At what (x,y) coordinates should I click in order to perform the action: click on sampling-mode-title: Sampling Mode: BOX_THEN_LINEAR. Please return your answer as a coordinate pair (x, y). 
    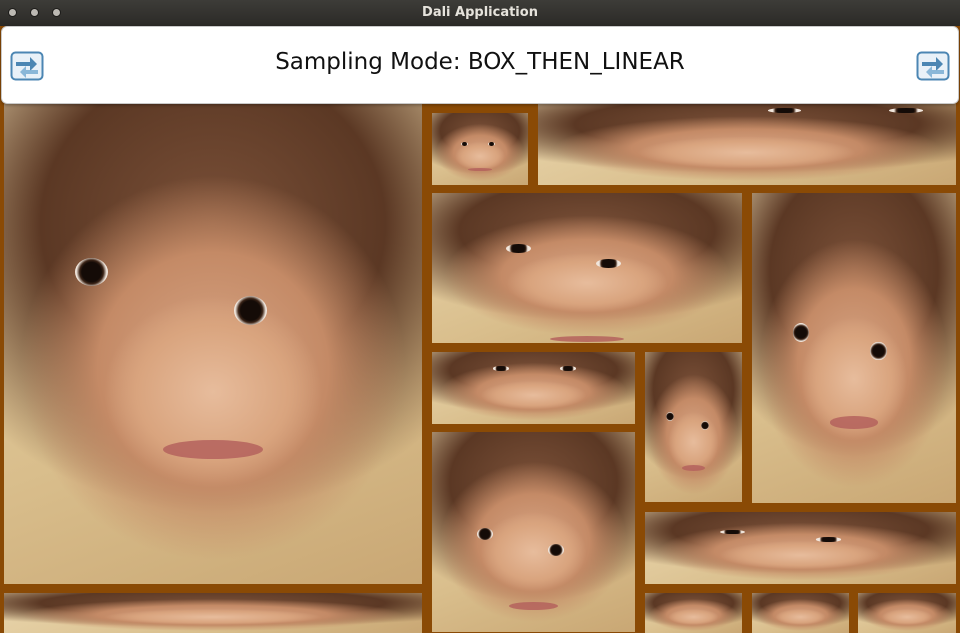
    Looking at the image, I should click on (480, 62).